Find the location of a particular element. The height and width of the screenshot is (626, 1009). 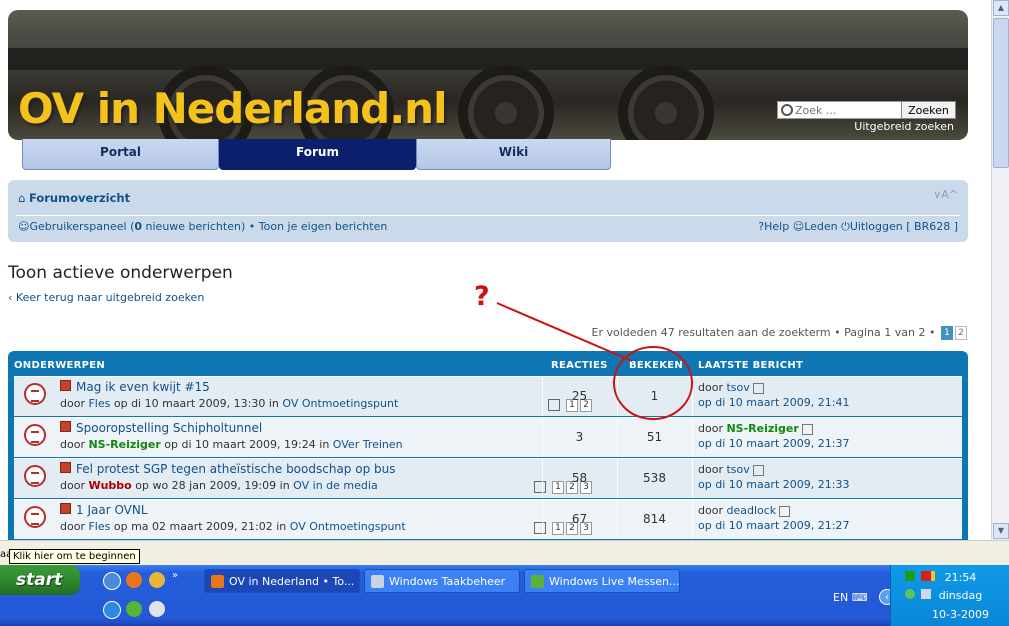

internet-explorer-icon is located at coordinates (112, 610).